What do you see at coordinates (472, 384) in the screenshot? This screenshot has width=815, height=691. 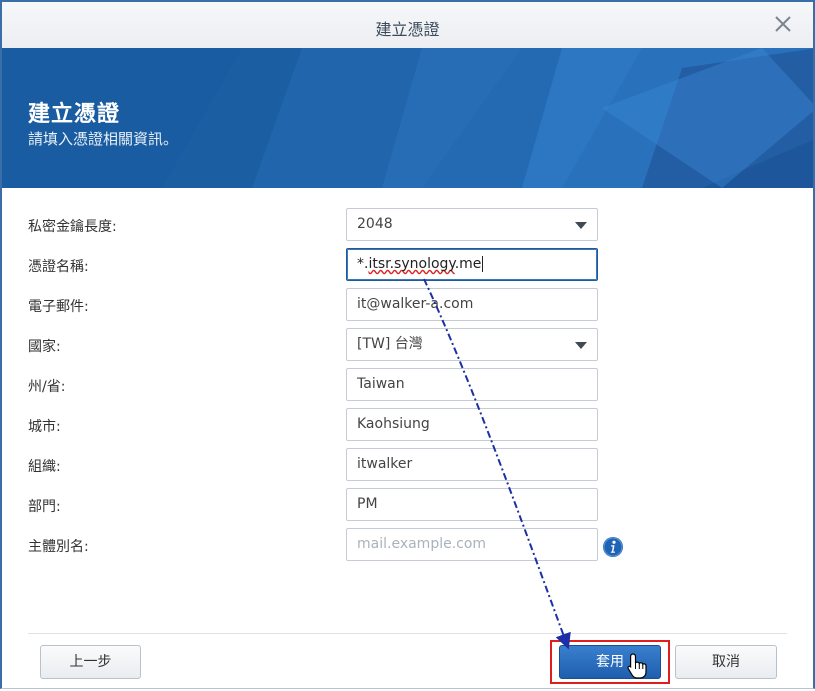 I see `state-input: Taiwan` at bounding box center [472, 384].